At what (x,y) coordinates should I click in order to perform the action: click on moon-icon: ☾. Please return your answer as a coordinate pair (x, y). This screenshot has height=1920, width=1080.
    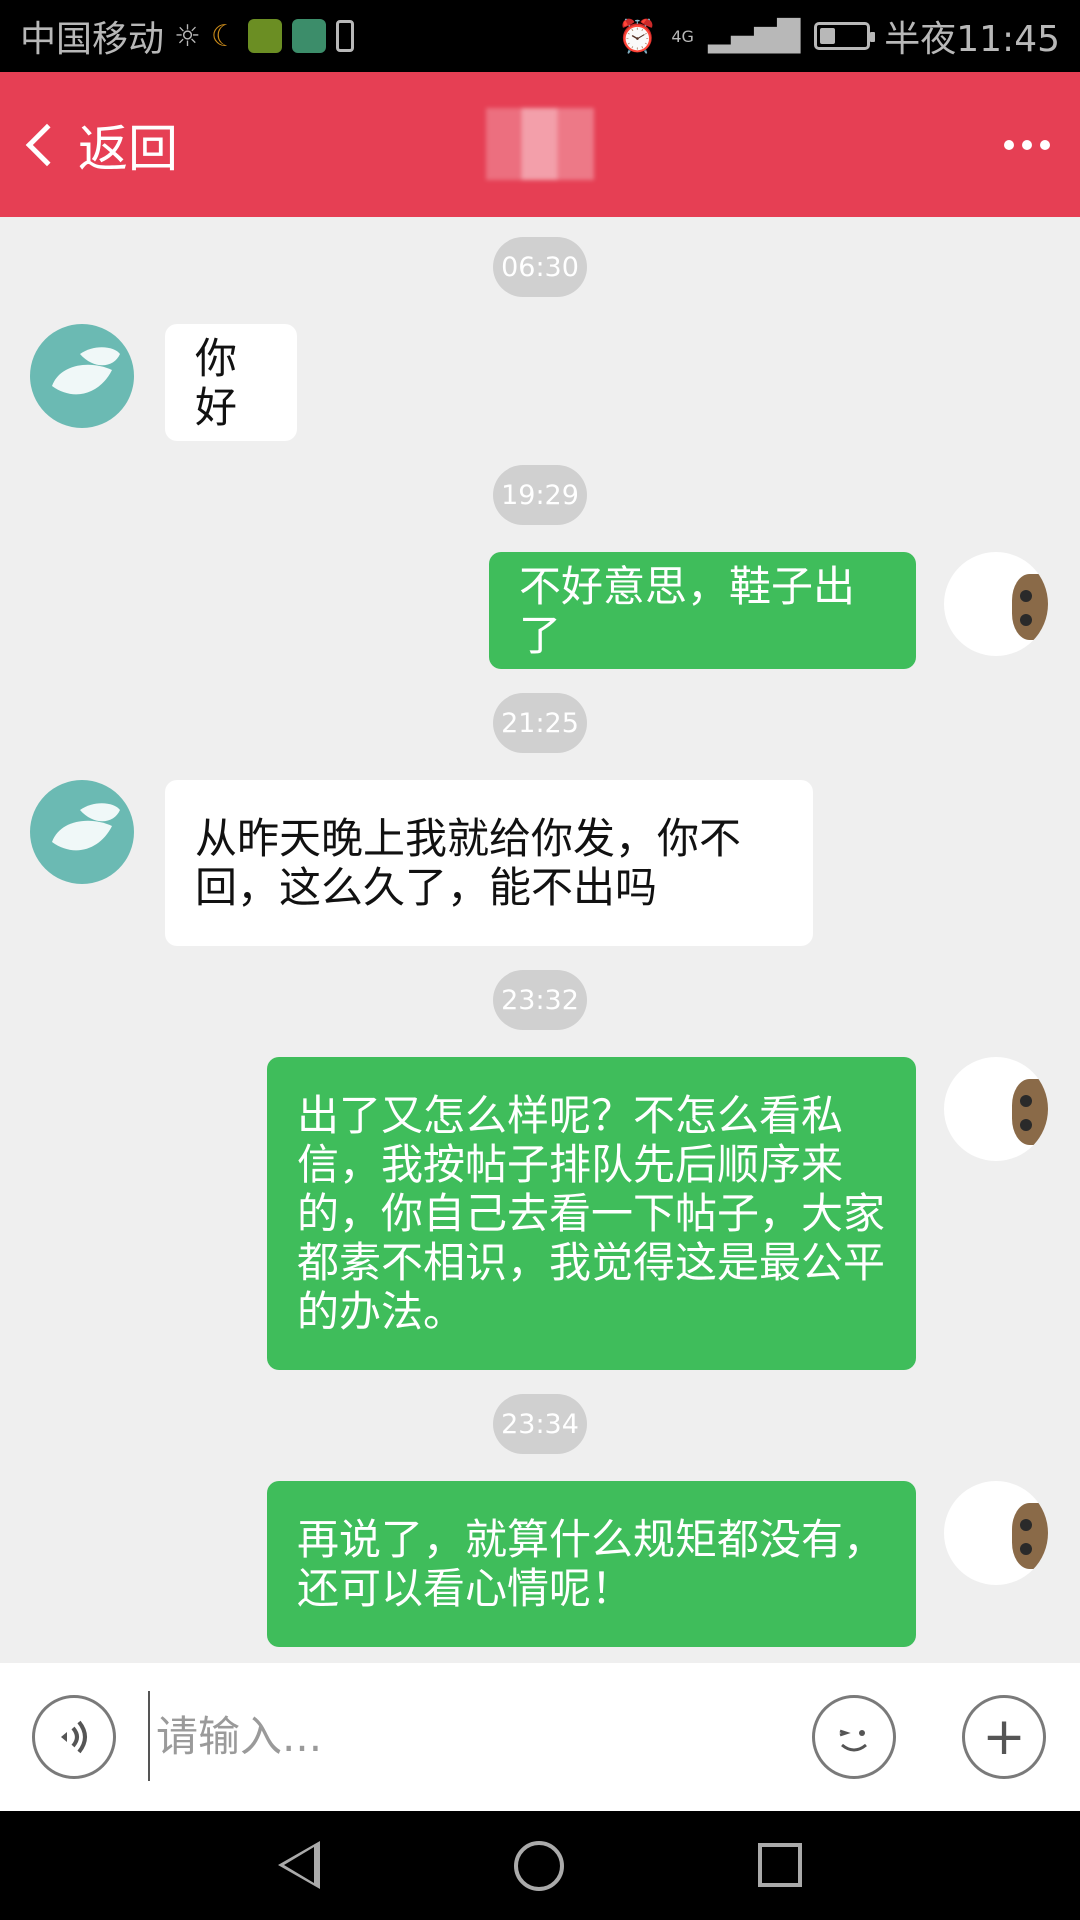
    Looking at the image, I should click on (224, 36).